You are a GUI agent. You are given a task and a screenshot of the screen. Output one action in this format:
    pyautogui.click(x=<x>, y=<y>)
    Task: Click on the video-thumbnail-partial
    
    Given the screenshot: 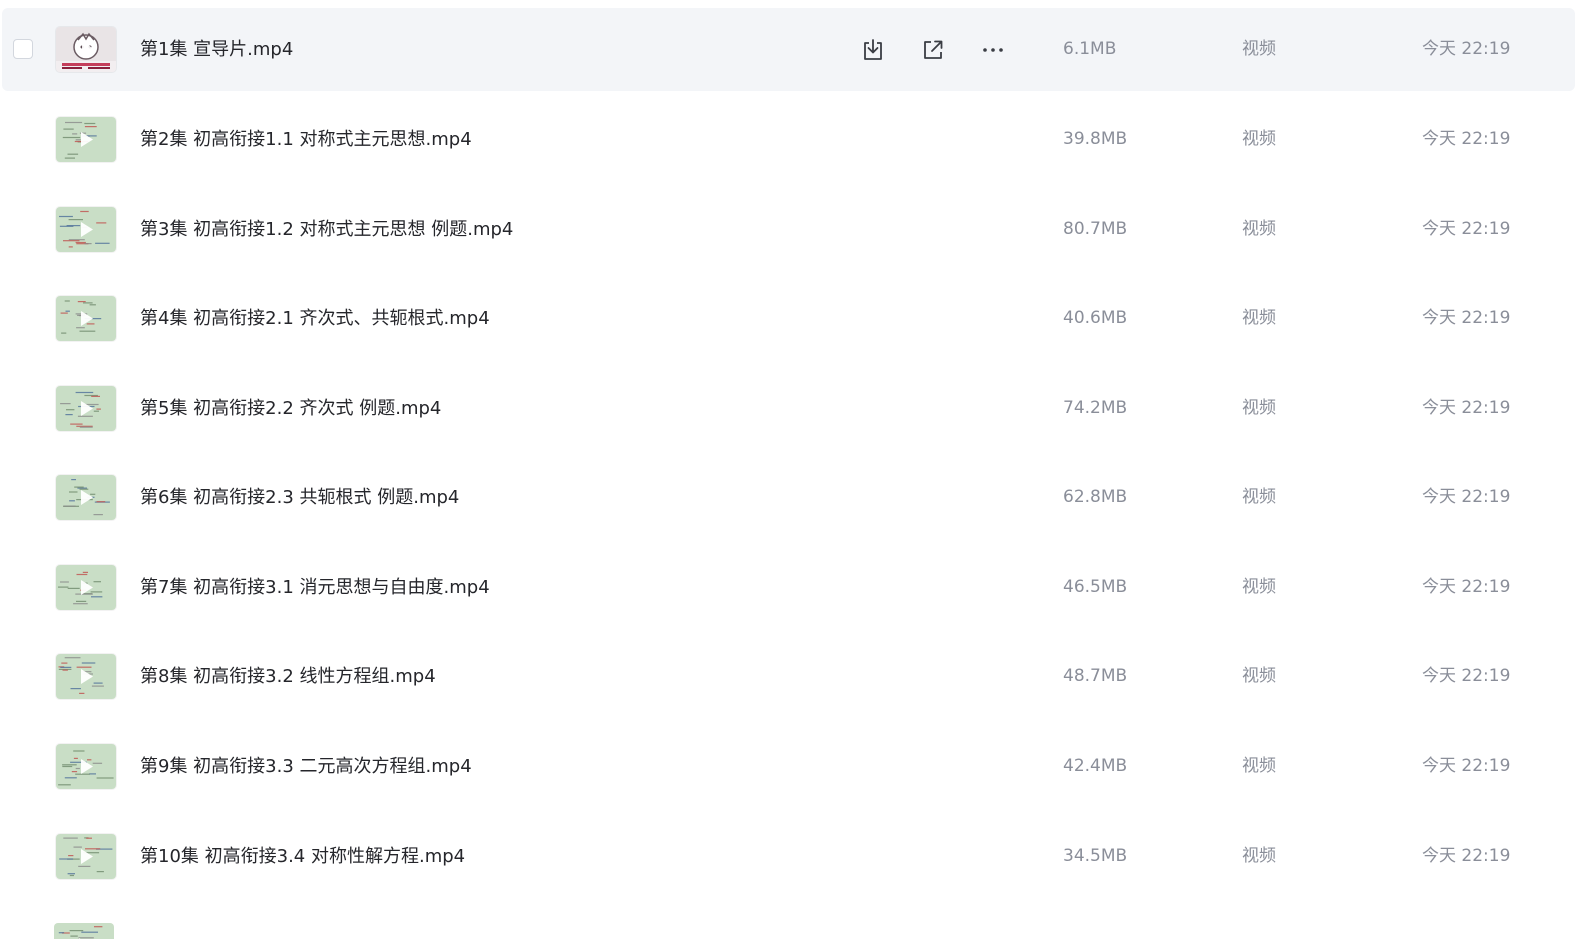 What is the action you would take?
    pyautogui.click(x=84, y=931)
    